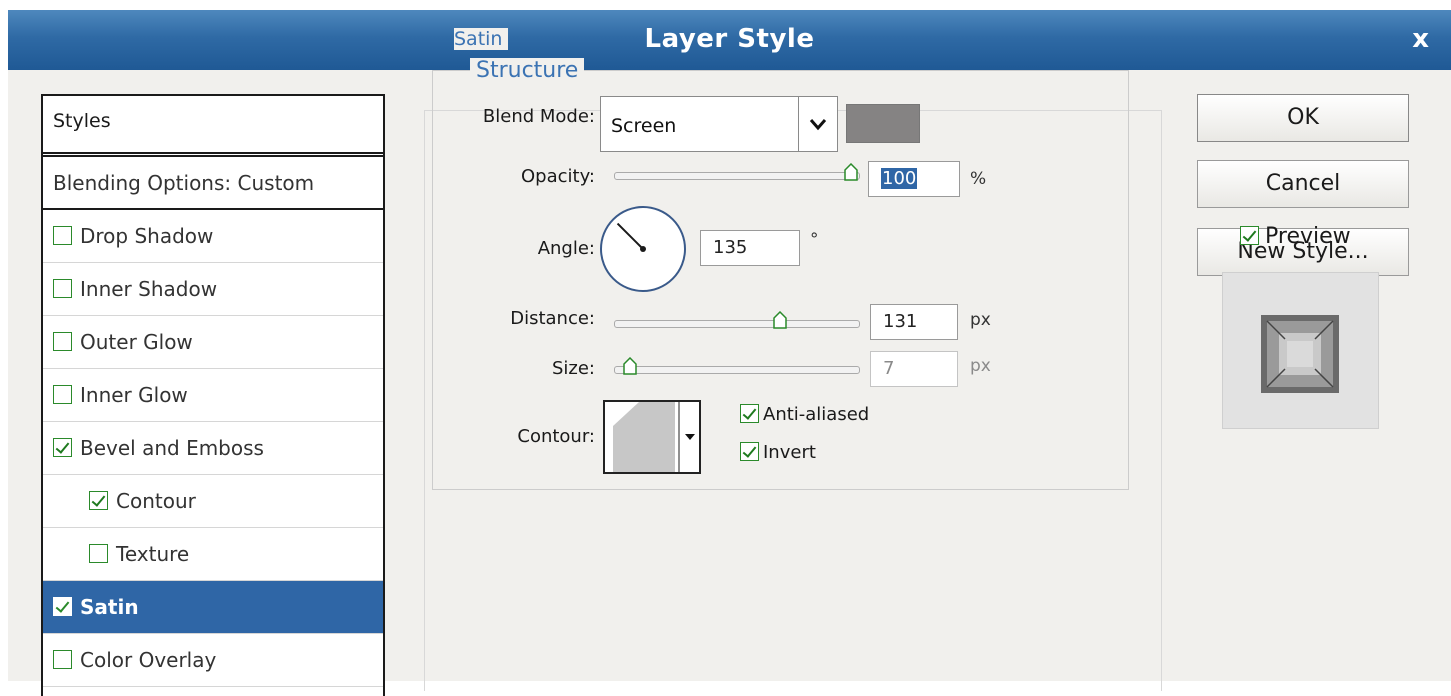 The height and width of the screenshot is (696, 1451). Describe the element at coordinates (779, 319) in the screenshot. I see `distance-slider-thumb` at that location.